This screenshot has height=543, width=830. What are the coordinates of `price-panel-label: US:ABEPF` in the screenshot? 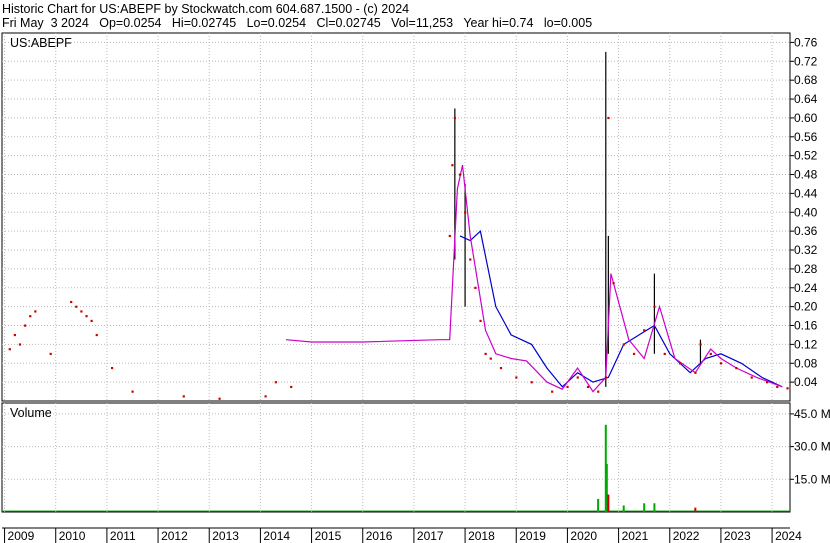 It's located at (41, 43).